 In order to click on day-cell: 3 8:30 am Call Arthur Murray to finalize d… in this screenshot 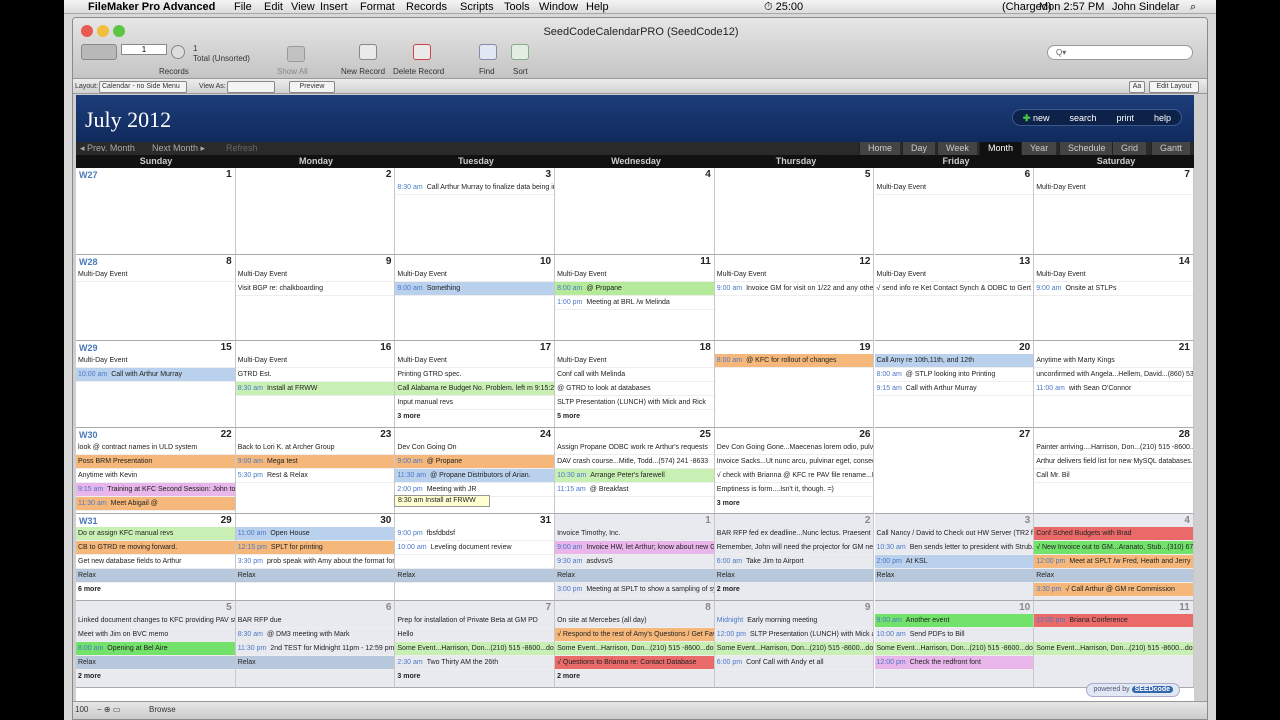, I will do `click(475, 211)`.